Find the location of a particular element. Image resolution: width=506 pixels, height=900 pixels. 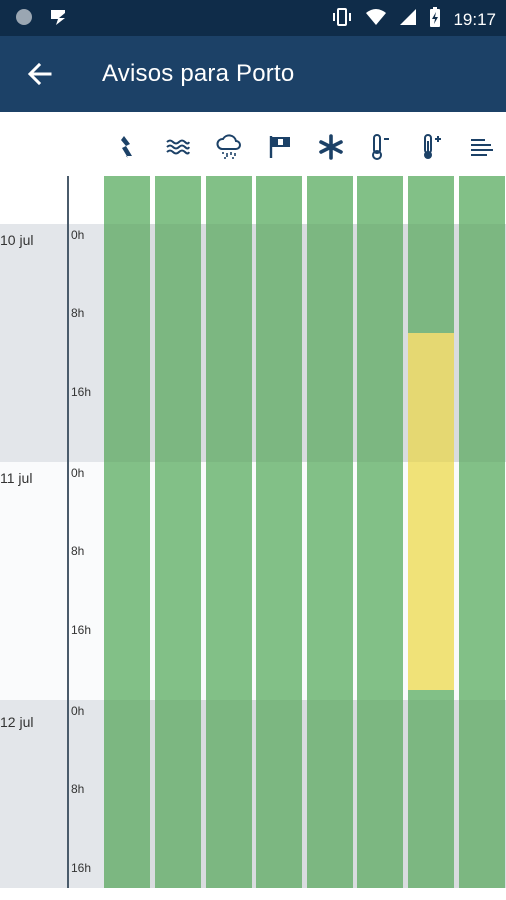

waves-icon is located at coordinates (178, 147).